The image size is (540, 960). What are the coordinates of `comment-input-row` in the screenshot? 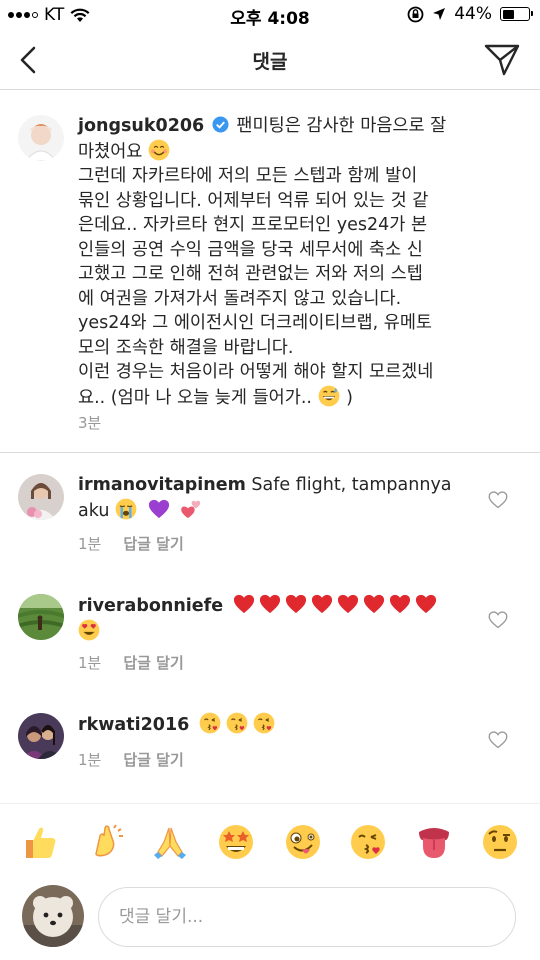 It's located at (270, 916).